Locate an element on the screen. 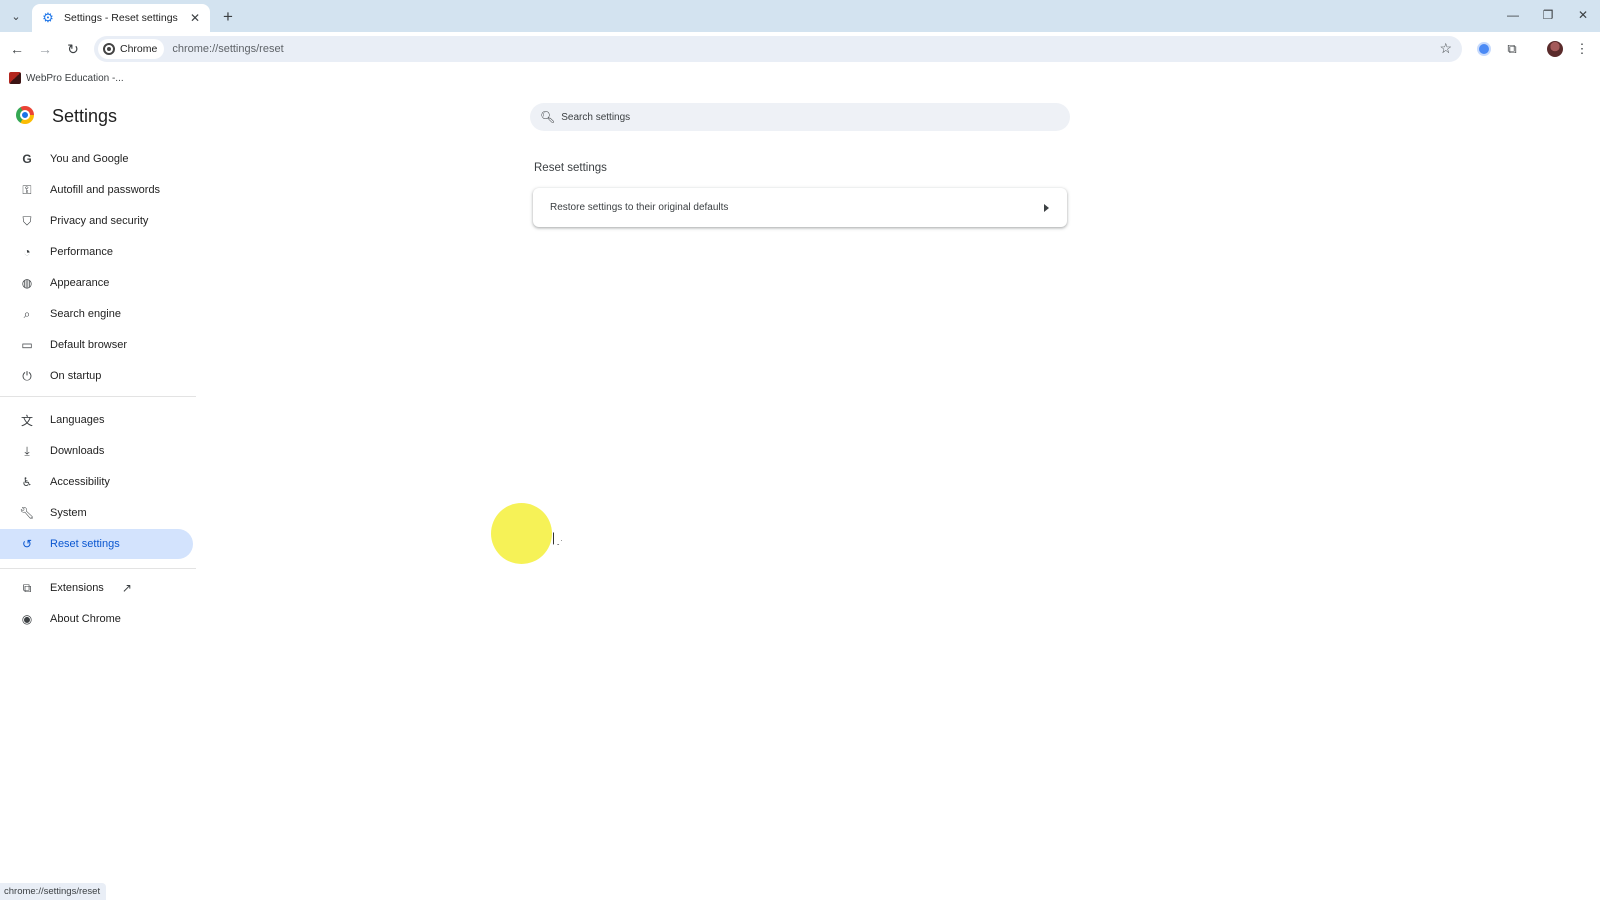  forward-icon: → is located at coordinates (45, 49).